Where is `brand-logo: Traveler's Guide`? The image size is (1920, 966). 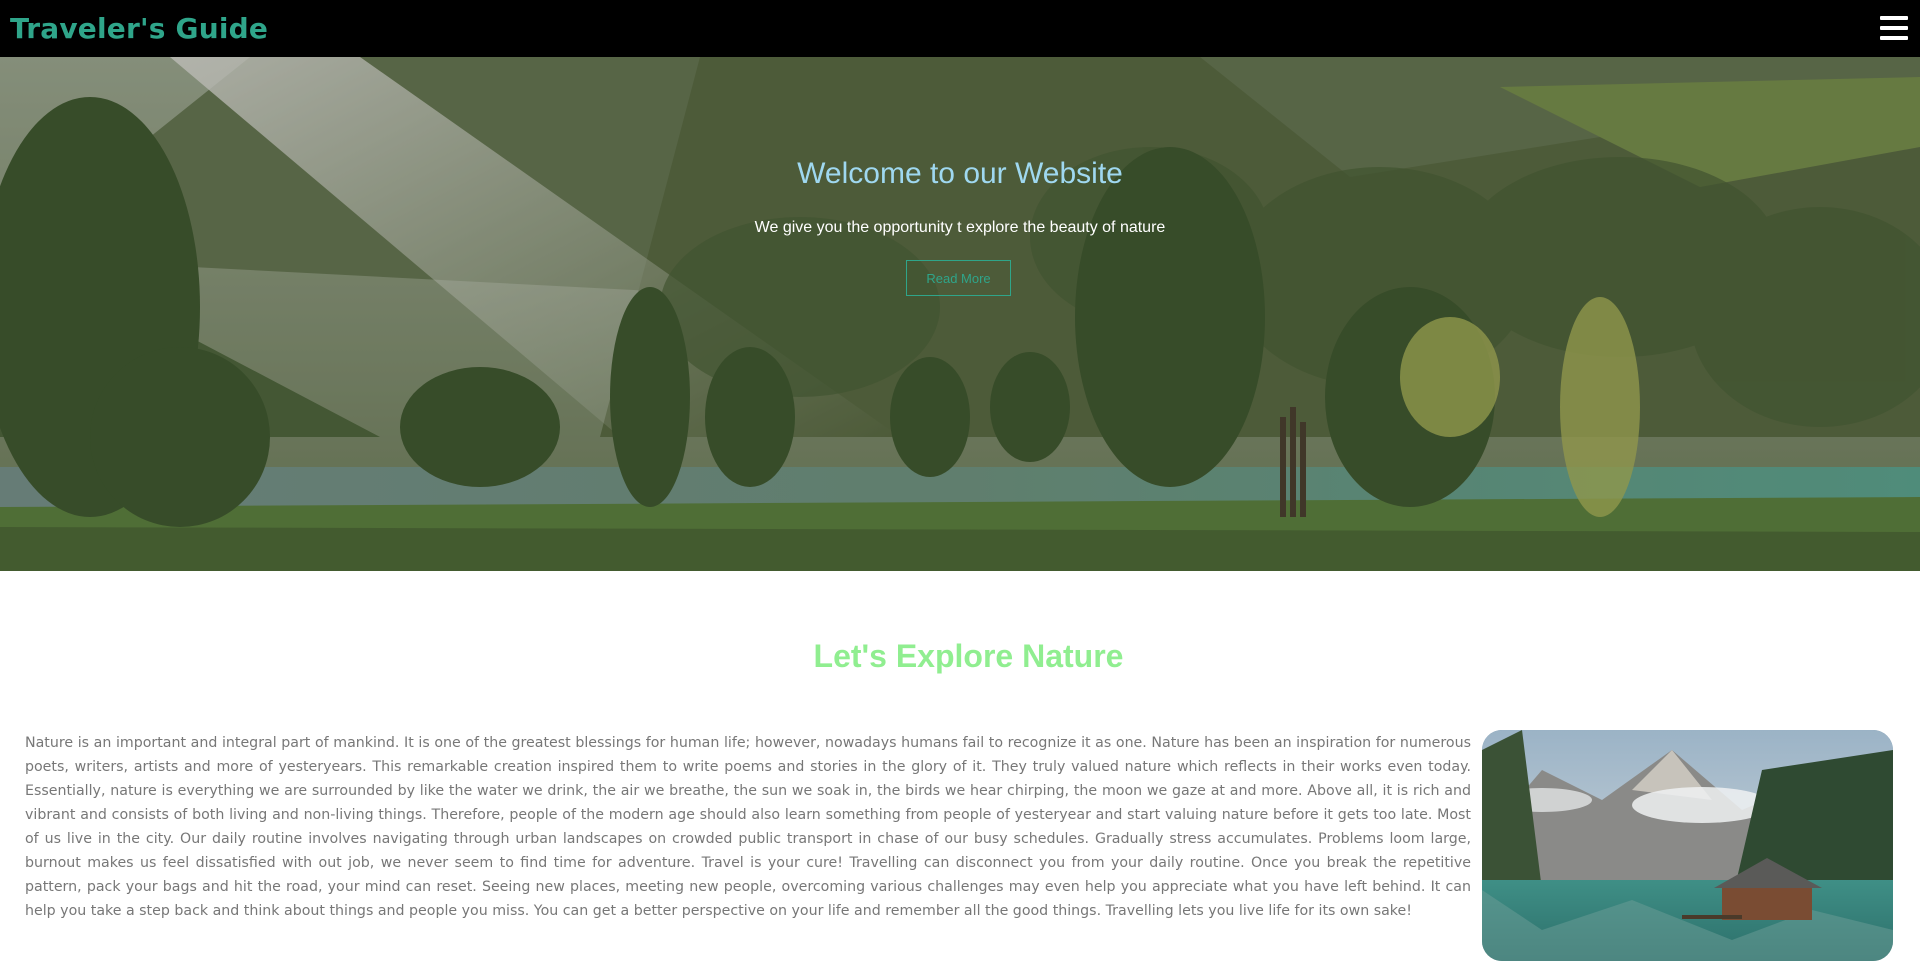 brand-logo: Traveler's Guide is located at coordinates (139, 28).